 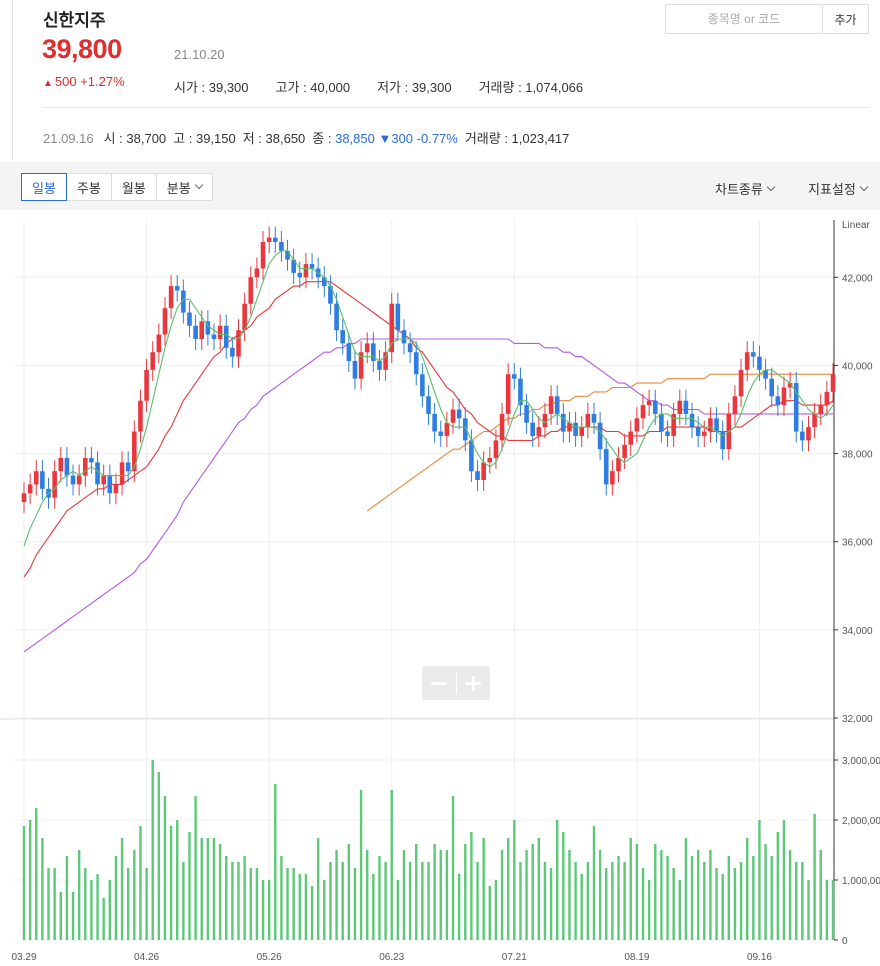 I want to click on stock-name: 신한지주, so click(x=74, y=18).